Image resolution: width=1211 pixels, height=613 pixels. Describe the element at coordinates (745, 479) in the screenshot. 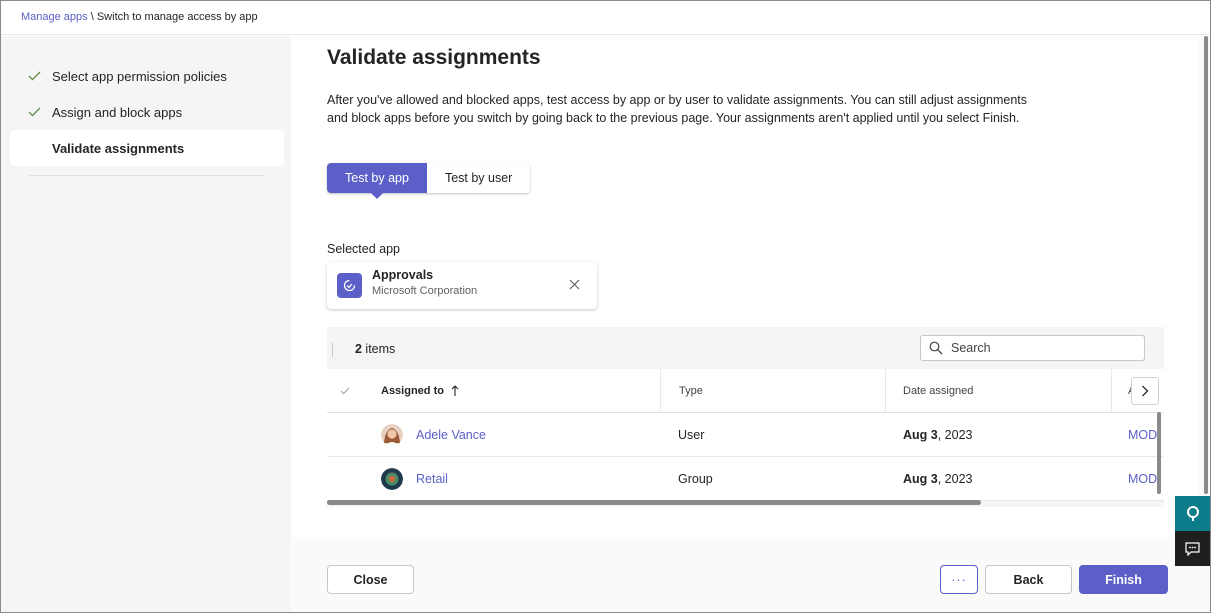

I see `table-row: Retail Group Aug 3, 2023 MOD` at that location.